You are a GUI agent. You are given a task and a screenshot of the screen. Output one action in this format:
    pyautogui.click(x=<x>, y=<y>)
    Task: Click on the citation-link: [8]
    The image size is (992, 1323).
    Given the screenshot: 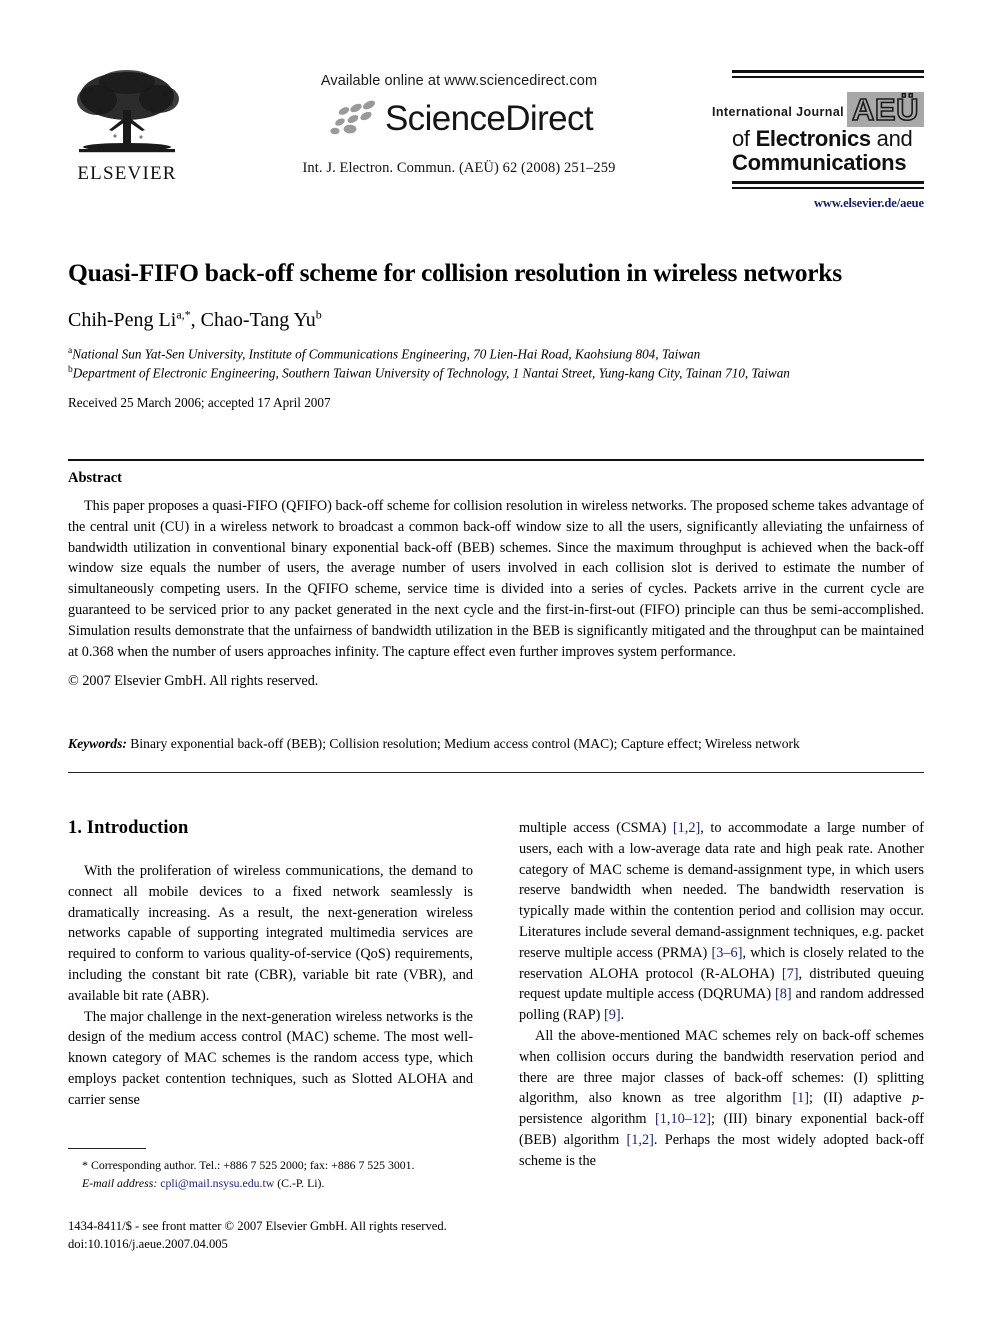 What is the action you would take?
    pyautogui.click(x=783, y=994)
    